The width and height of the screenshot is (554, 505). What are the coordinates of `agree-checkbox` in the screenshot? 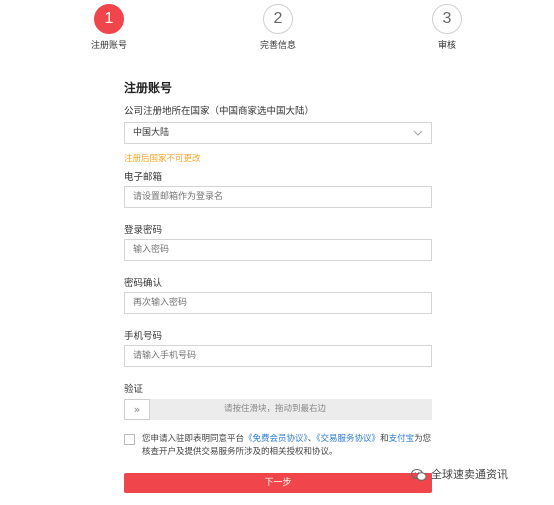 It's located at (129, 439).